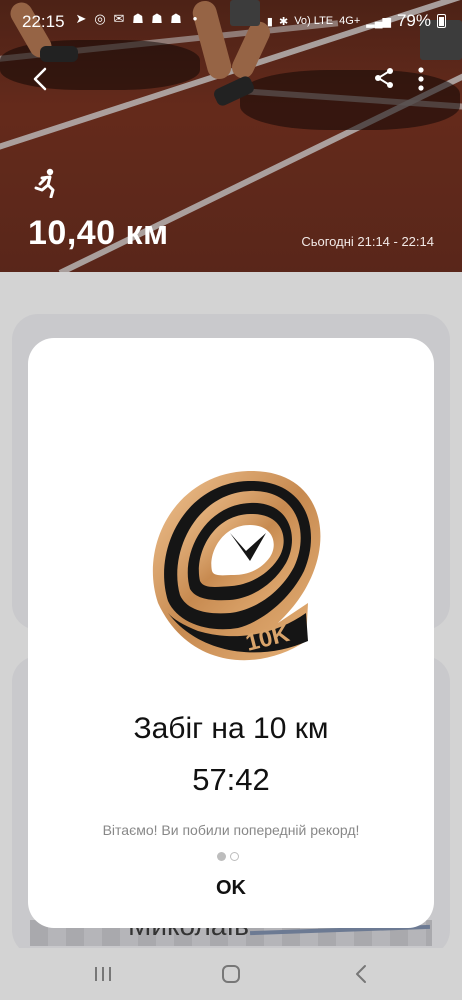 The image size is (462, 1000). I want to click on network-type: 4G+, so click(350, 21).